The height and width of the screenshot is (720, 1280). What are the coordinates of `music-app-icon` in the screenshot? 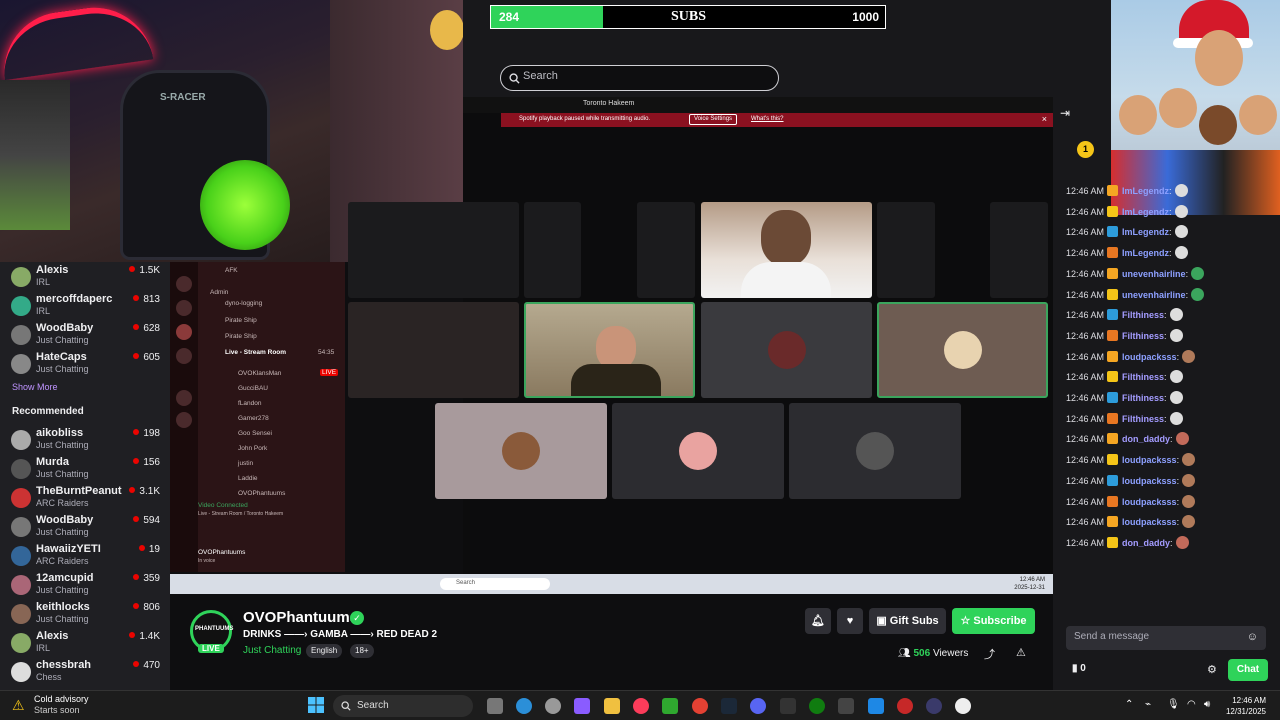 It's located at (641, 706).